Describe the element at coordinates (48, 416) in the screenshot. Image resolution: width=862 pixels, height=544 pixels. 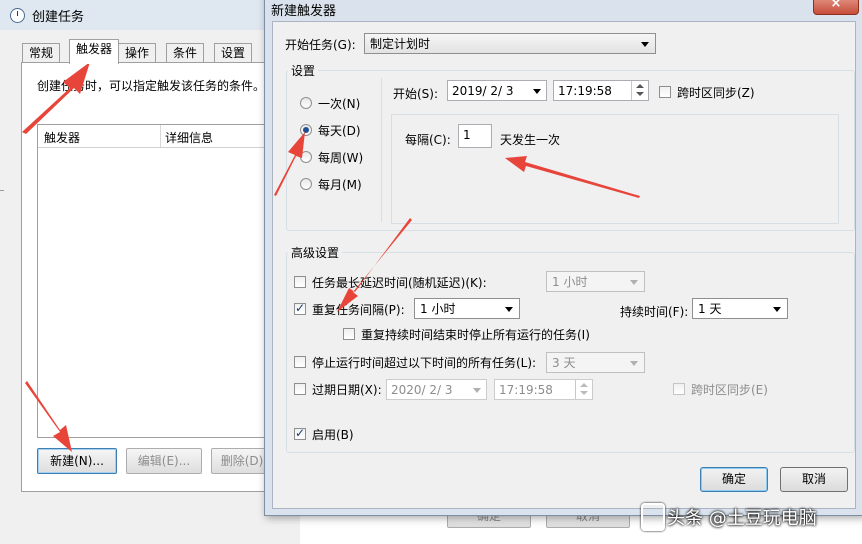
I see `arrow-to-new-button` at that location.